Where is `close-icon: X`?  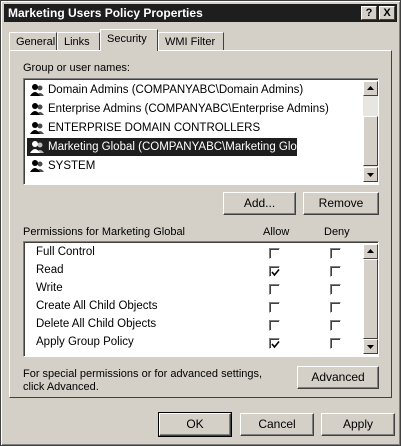
close-icon: X is located at coordinates (387, 13).